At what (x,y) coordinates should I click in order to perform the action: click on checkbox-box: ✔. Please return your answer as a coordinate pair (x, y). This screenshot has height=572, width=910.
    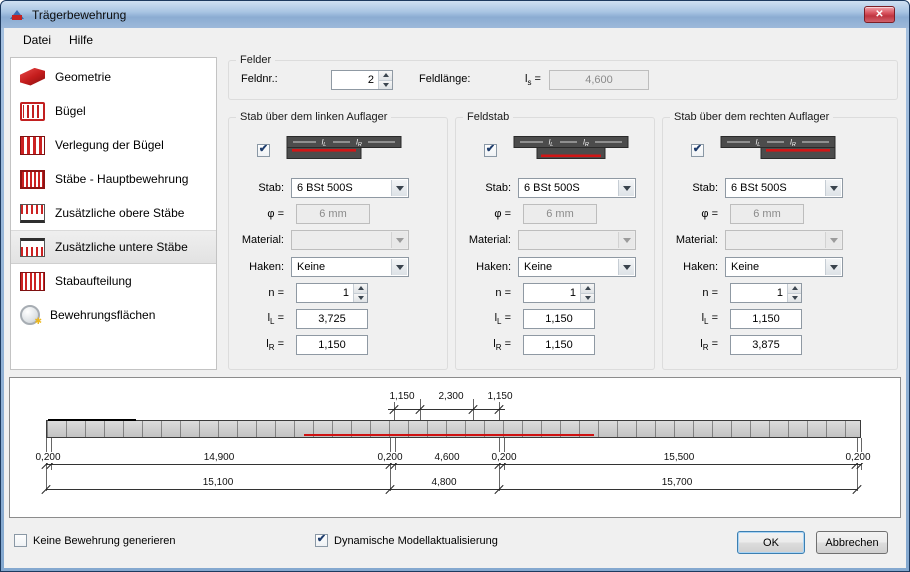
    Looking at the image, I should click on (321, 540).